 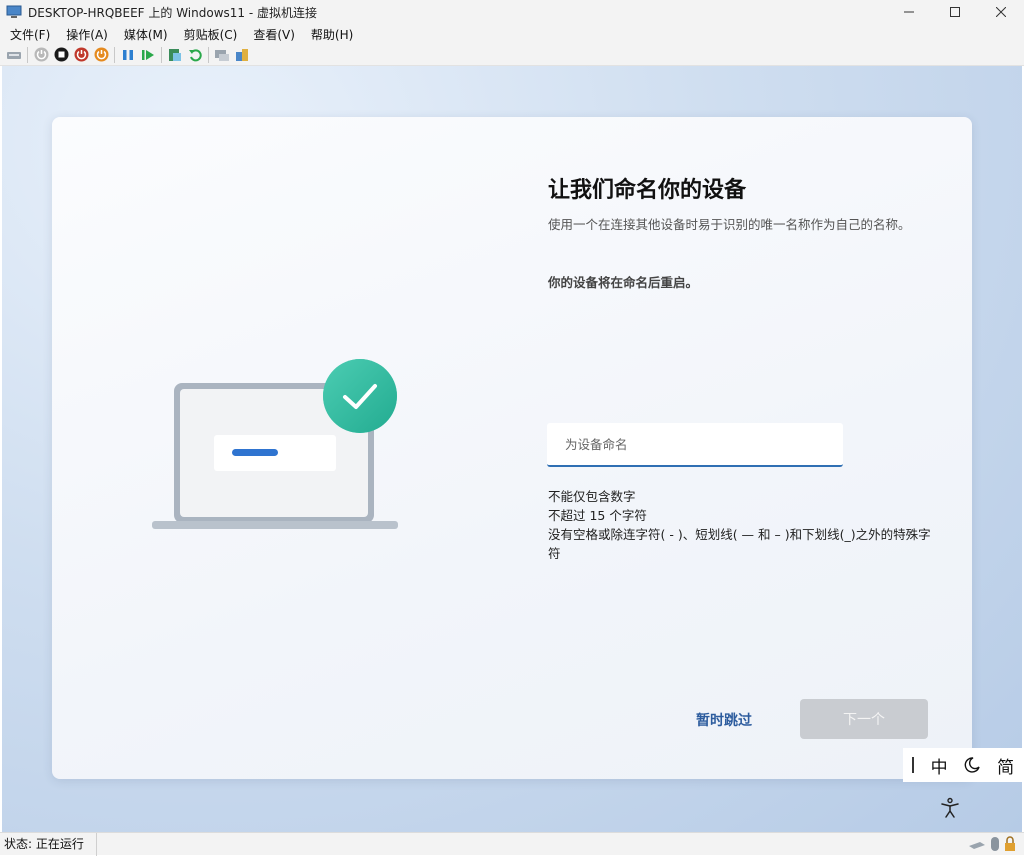 I want to click on enhanced-session-button, so click(x=222, y=55).